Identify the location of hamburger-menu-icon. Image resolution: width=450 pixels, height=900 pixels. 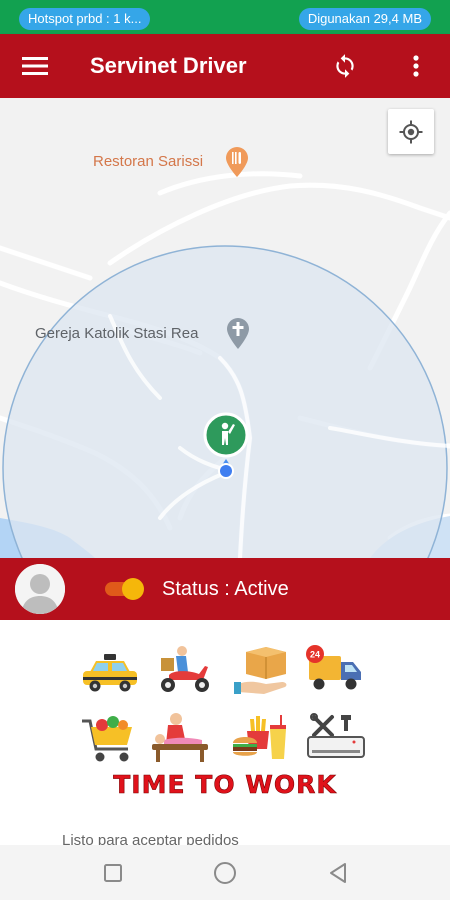
(35, 66).